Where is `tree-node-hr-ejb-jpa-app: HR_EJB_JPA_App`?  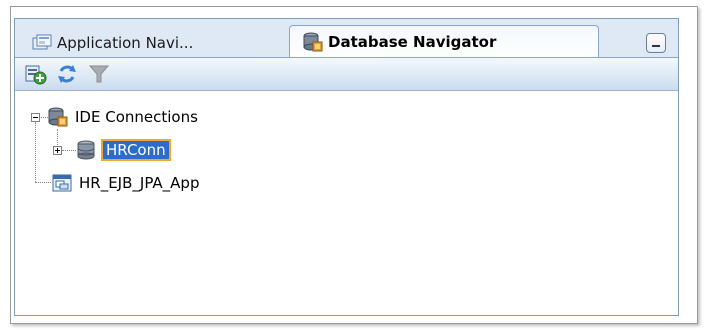
tree-node-hr-ejb-jpa-app: HR_EJB_JPA_App is located at coordinates (125, 183).